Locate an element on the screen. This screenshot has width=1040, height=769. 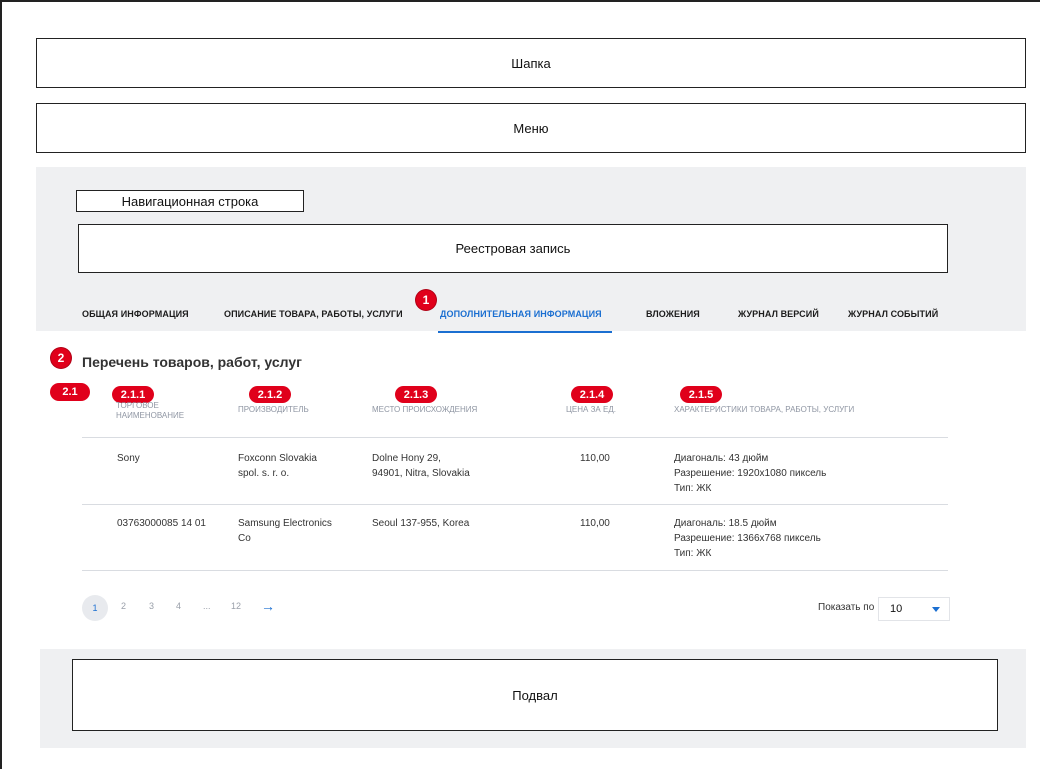
manufacturer-line: Co is located at coordinates (244, 538).